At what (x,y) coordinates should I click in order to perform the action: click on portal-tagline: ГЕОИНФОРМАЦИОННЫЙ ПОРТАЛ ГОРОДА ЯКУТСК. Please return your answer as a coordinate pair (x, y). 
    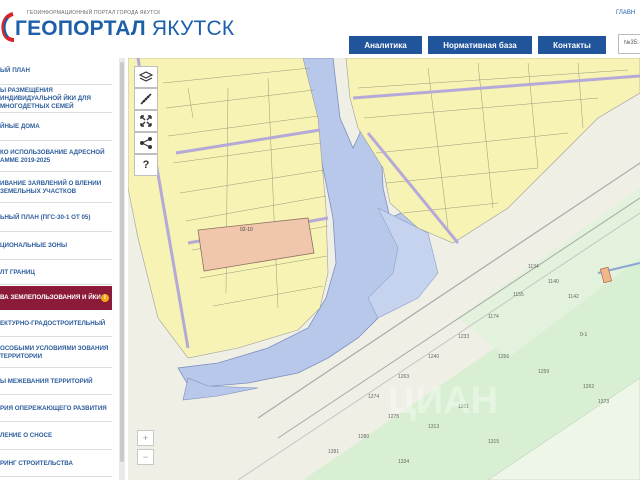
    Looking at the image, I should click on (94, 13).